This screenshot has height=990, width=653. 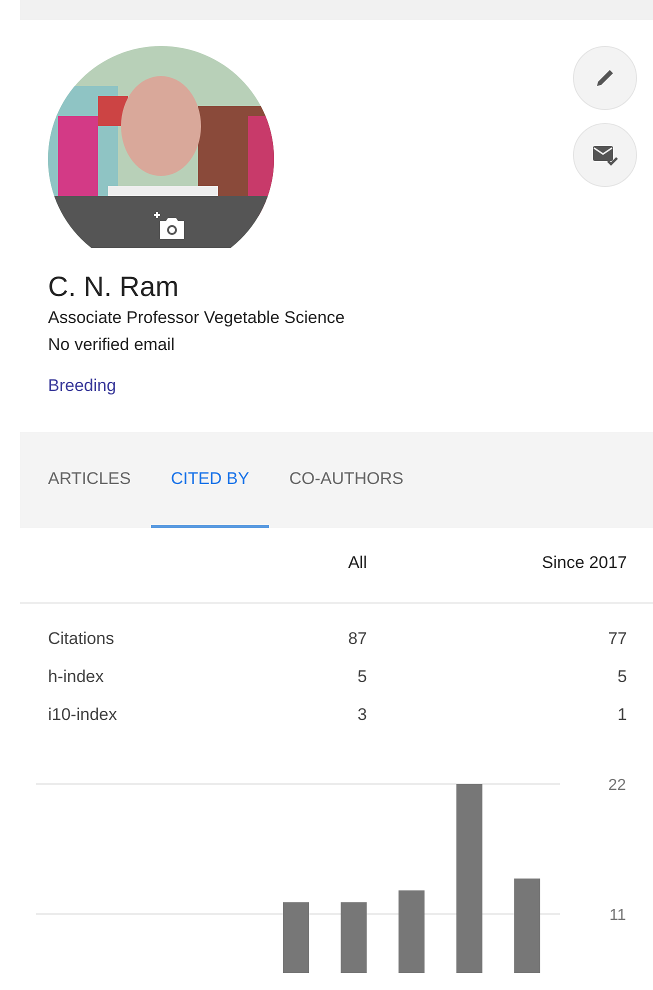 What do you see at coordinates (197, 318) in the screenshot?
I see `affiliation: Associate Professor Vegetable Science` at bounding box center [197, 318].